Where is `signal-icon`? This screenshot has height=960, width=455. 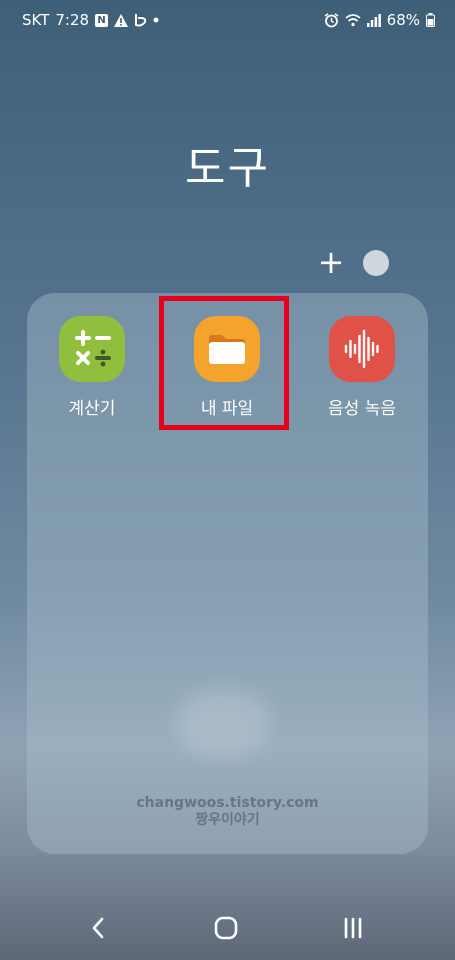
signal-icon is located at coordinates (373, 20).